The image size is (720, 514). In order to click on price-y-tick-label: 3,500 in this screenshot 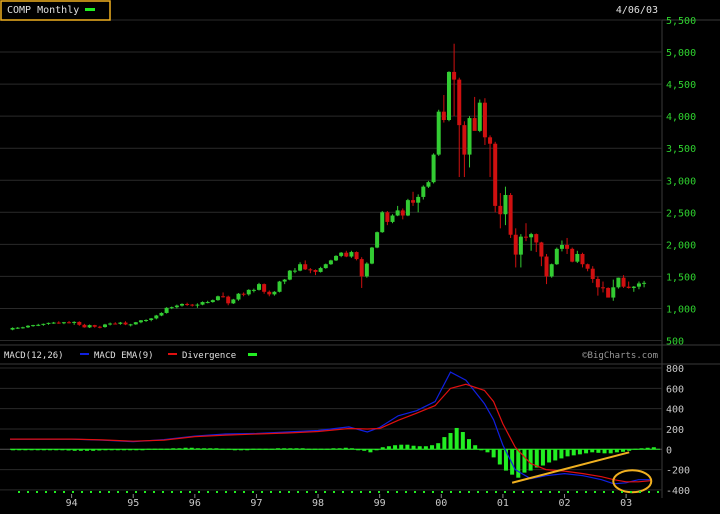, I will do `click(681, 149)`.